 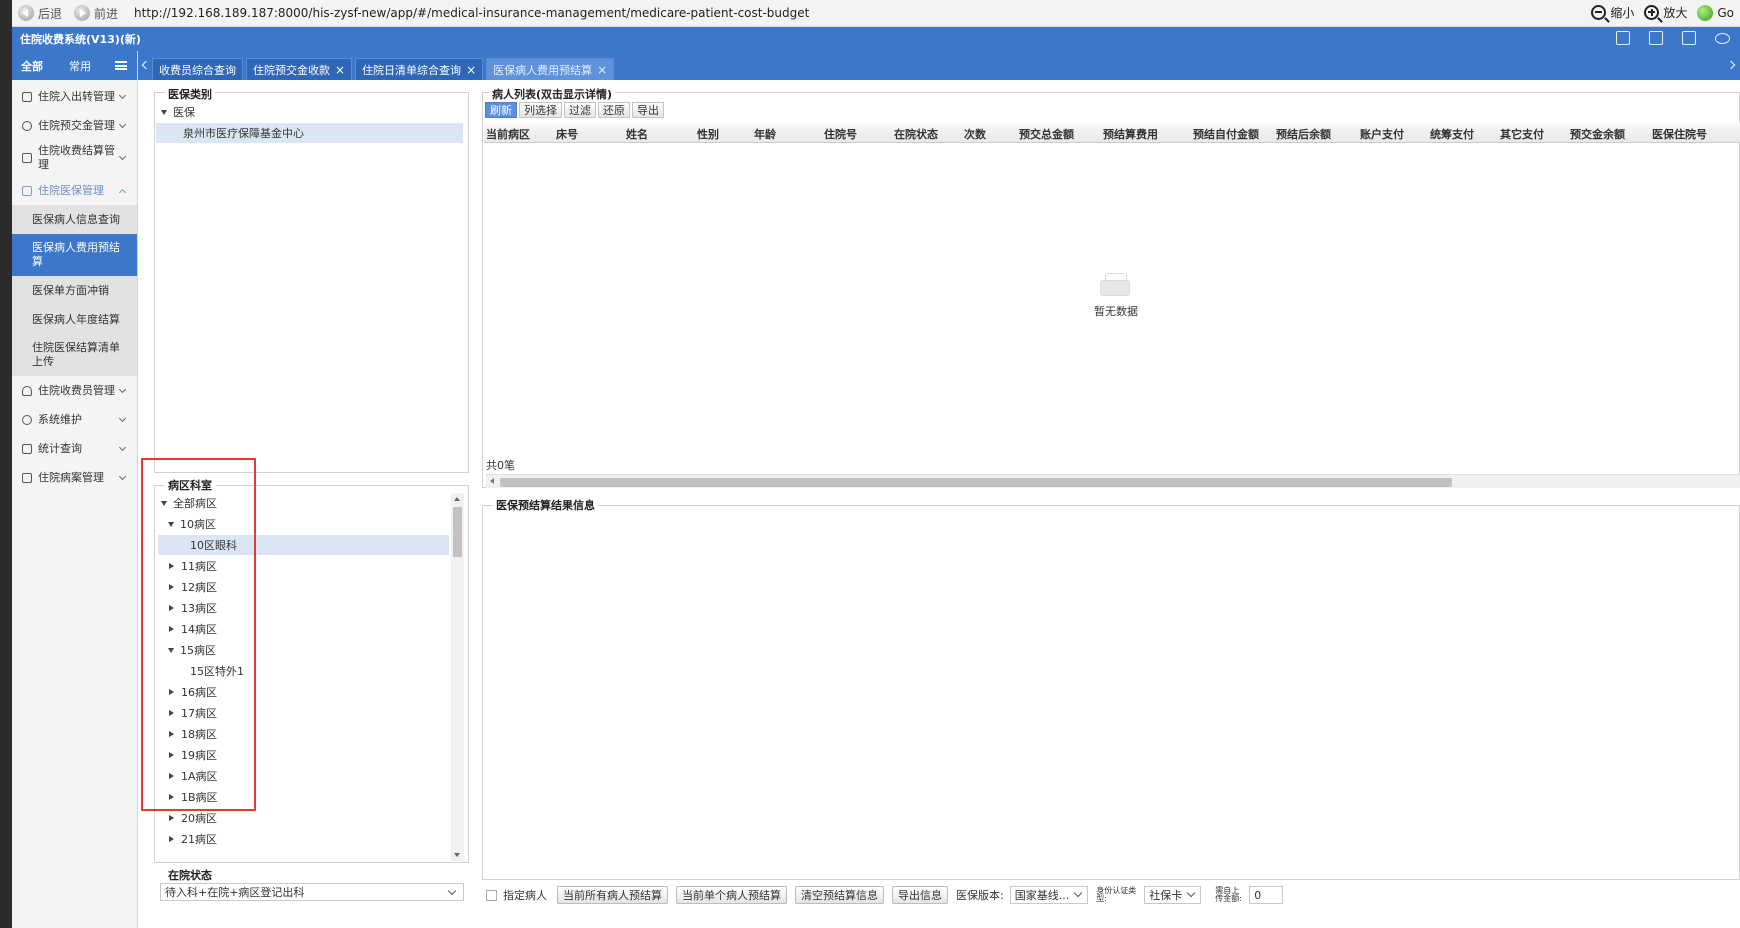 I want to click on patient-list-title: 病人列表(双击显示详情), so click(x=552, y=94).